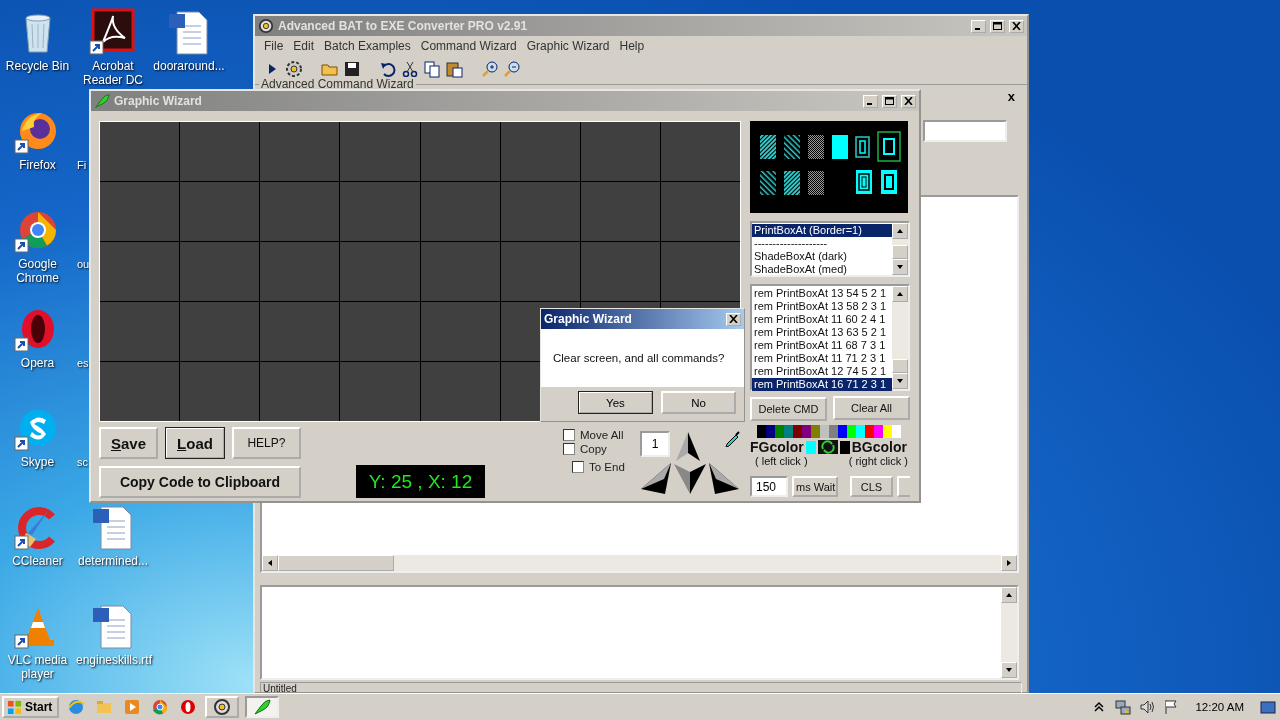 The width and height of the screenshot is (1280, 720). Describe the element at coordinates (656, 478) in the screenshot. I see `move-left-button` at that location.